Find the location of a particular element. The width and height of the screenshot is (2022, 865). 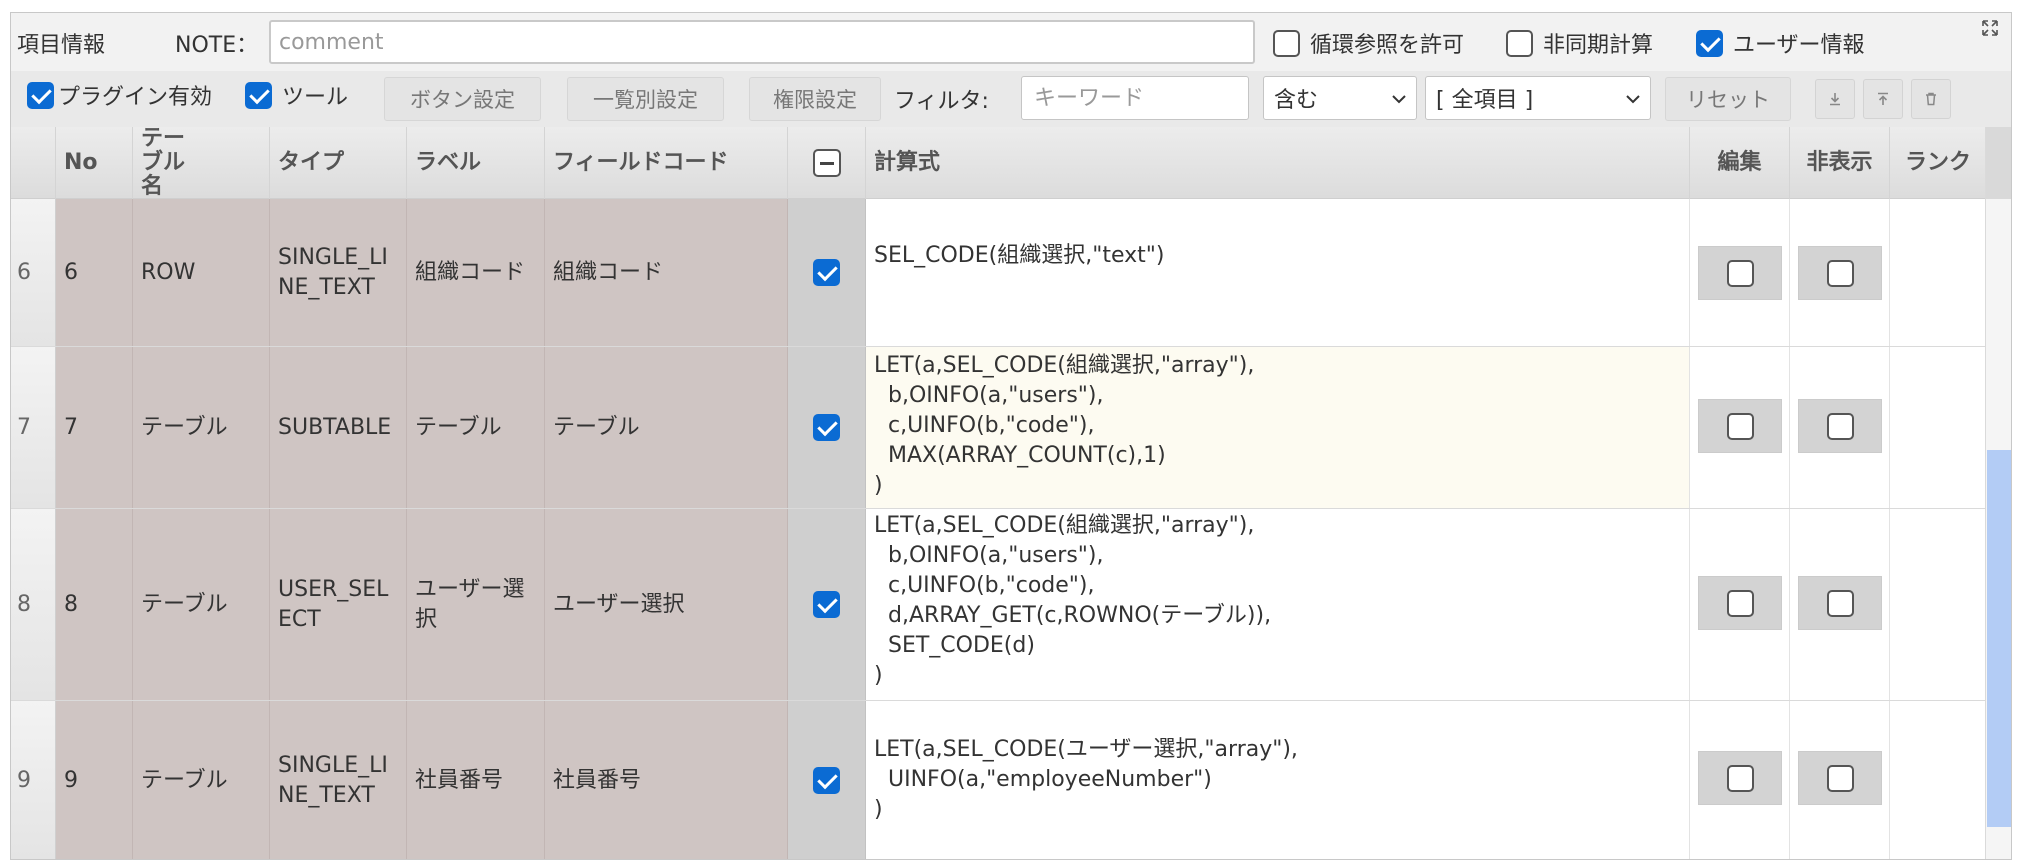

cell-type: SINGLE_LINE_TEXT is located at coordinates (338, 272).